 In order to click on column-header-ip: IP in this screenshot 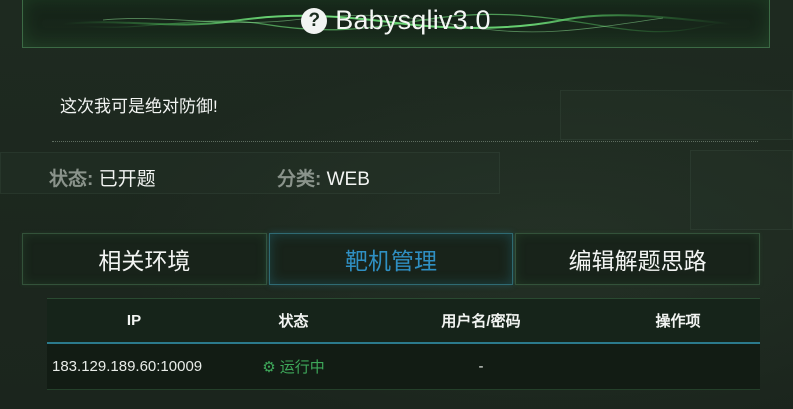, I will do `click(134, 320)`.